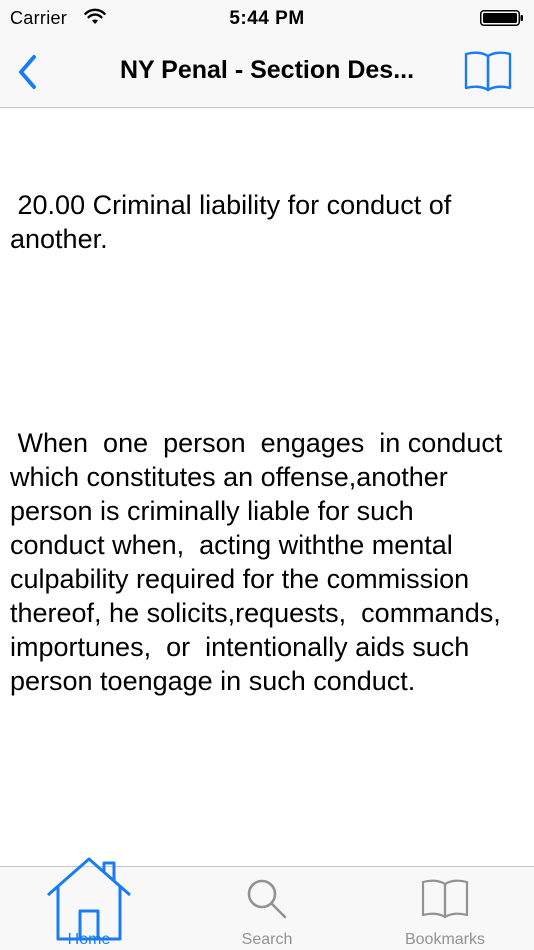 This screenshot has height=950, width=534. Describe the element at coordinates (267, 939) in the screenshot. I see `tab-search-label: Search` at that location.